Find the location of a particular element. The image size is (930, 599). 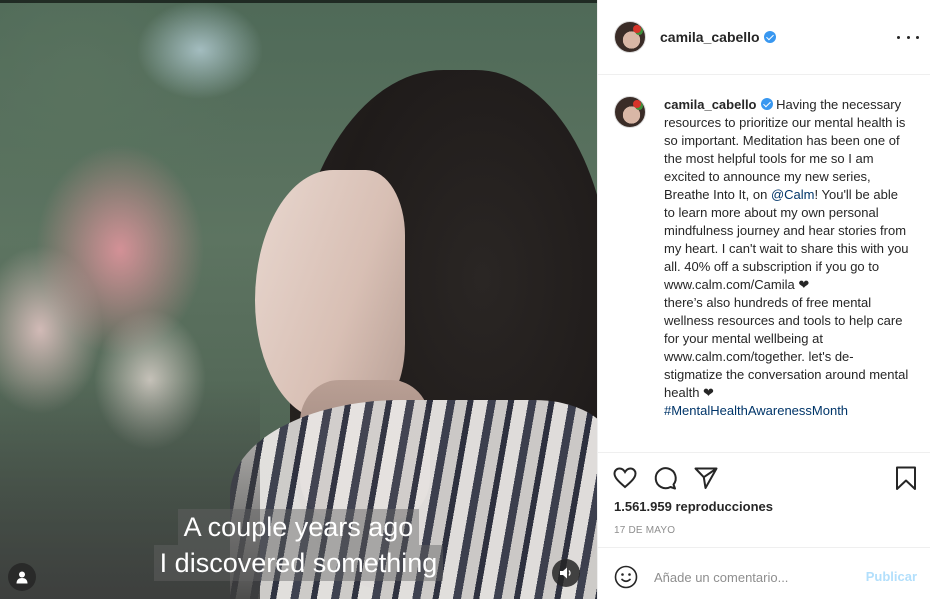

hashtag-link: #MentalHealthAwarenessMonth is located at coordinates (756, 410).